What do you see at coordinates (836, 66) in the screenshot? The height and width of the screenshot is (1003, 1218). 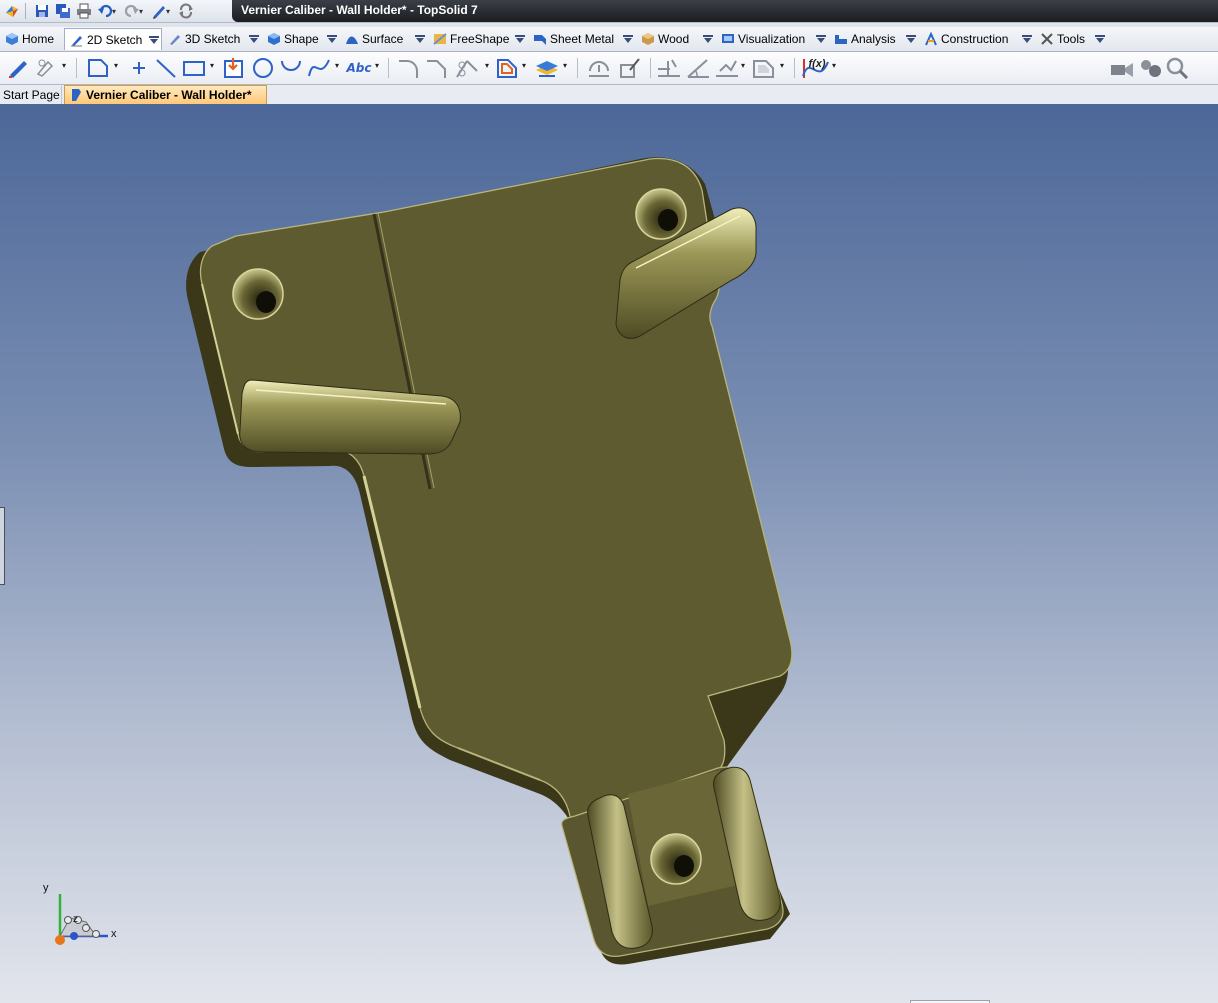 I see `function-dropdown-icon: ▾` at bounding box center [836, 66].